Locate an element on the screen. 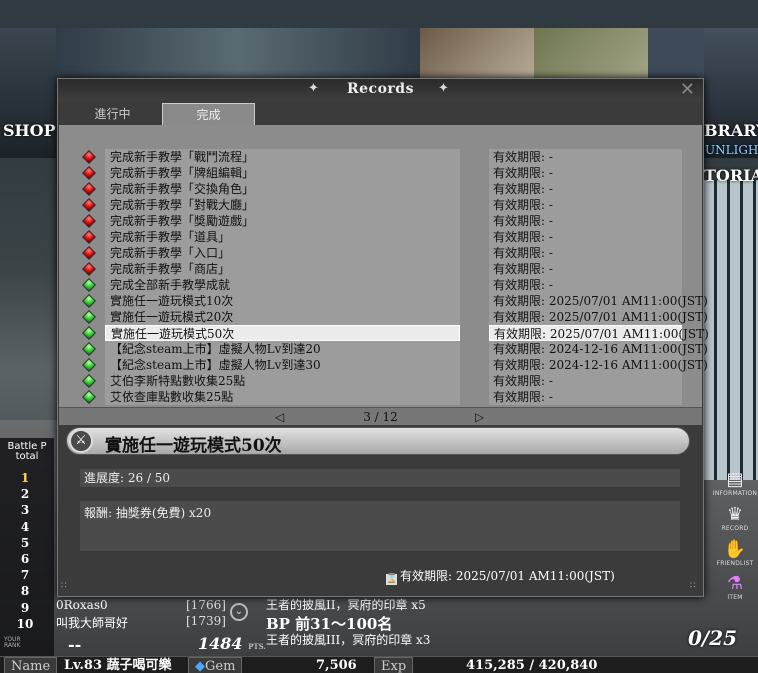  ranking-header: Battle P total is located at coordinates (27, 451).